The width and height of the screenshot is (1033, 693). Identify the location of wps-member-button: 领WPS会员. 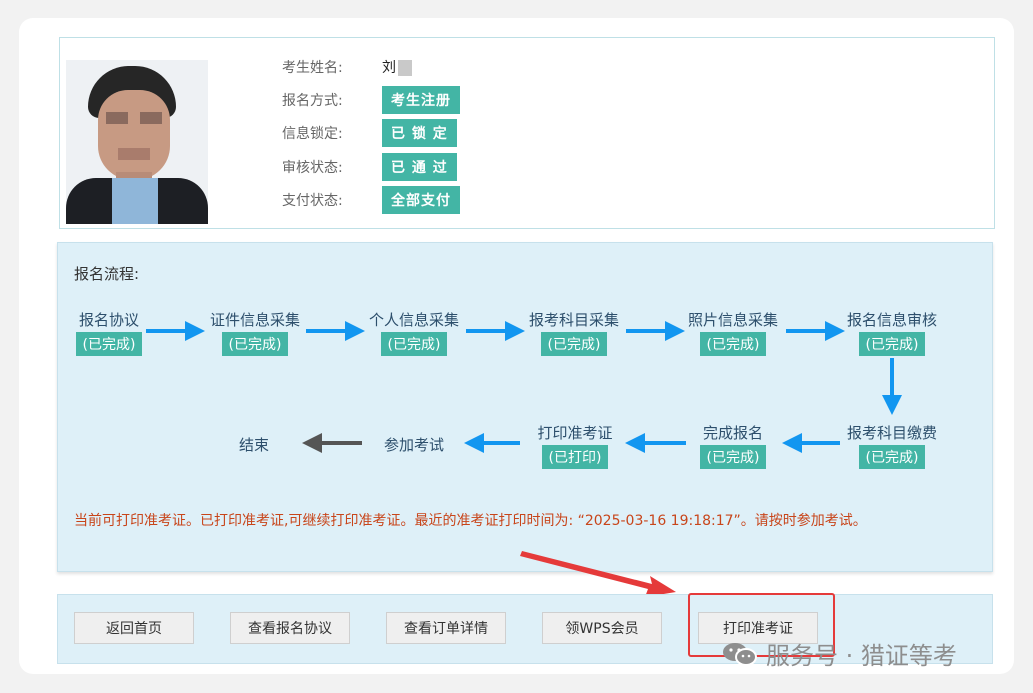
(602, 628).